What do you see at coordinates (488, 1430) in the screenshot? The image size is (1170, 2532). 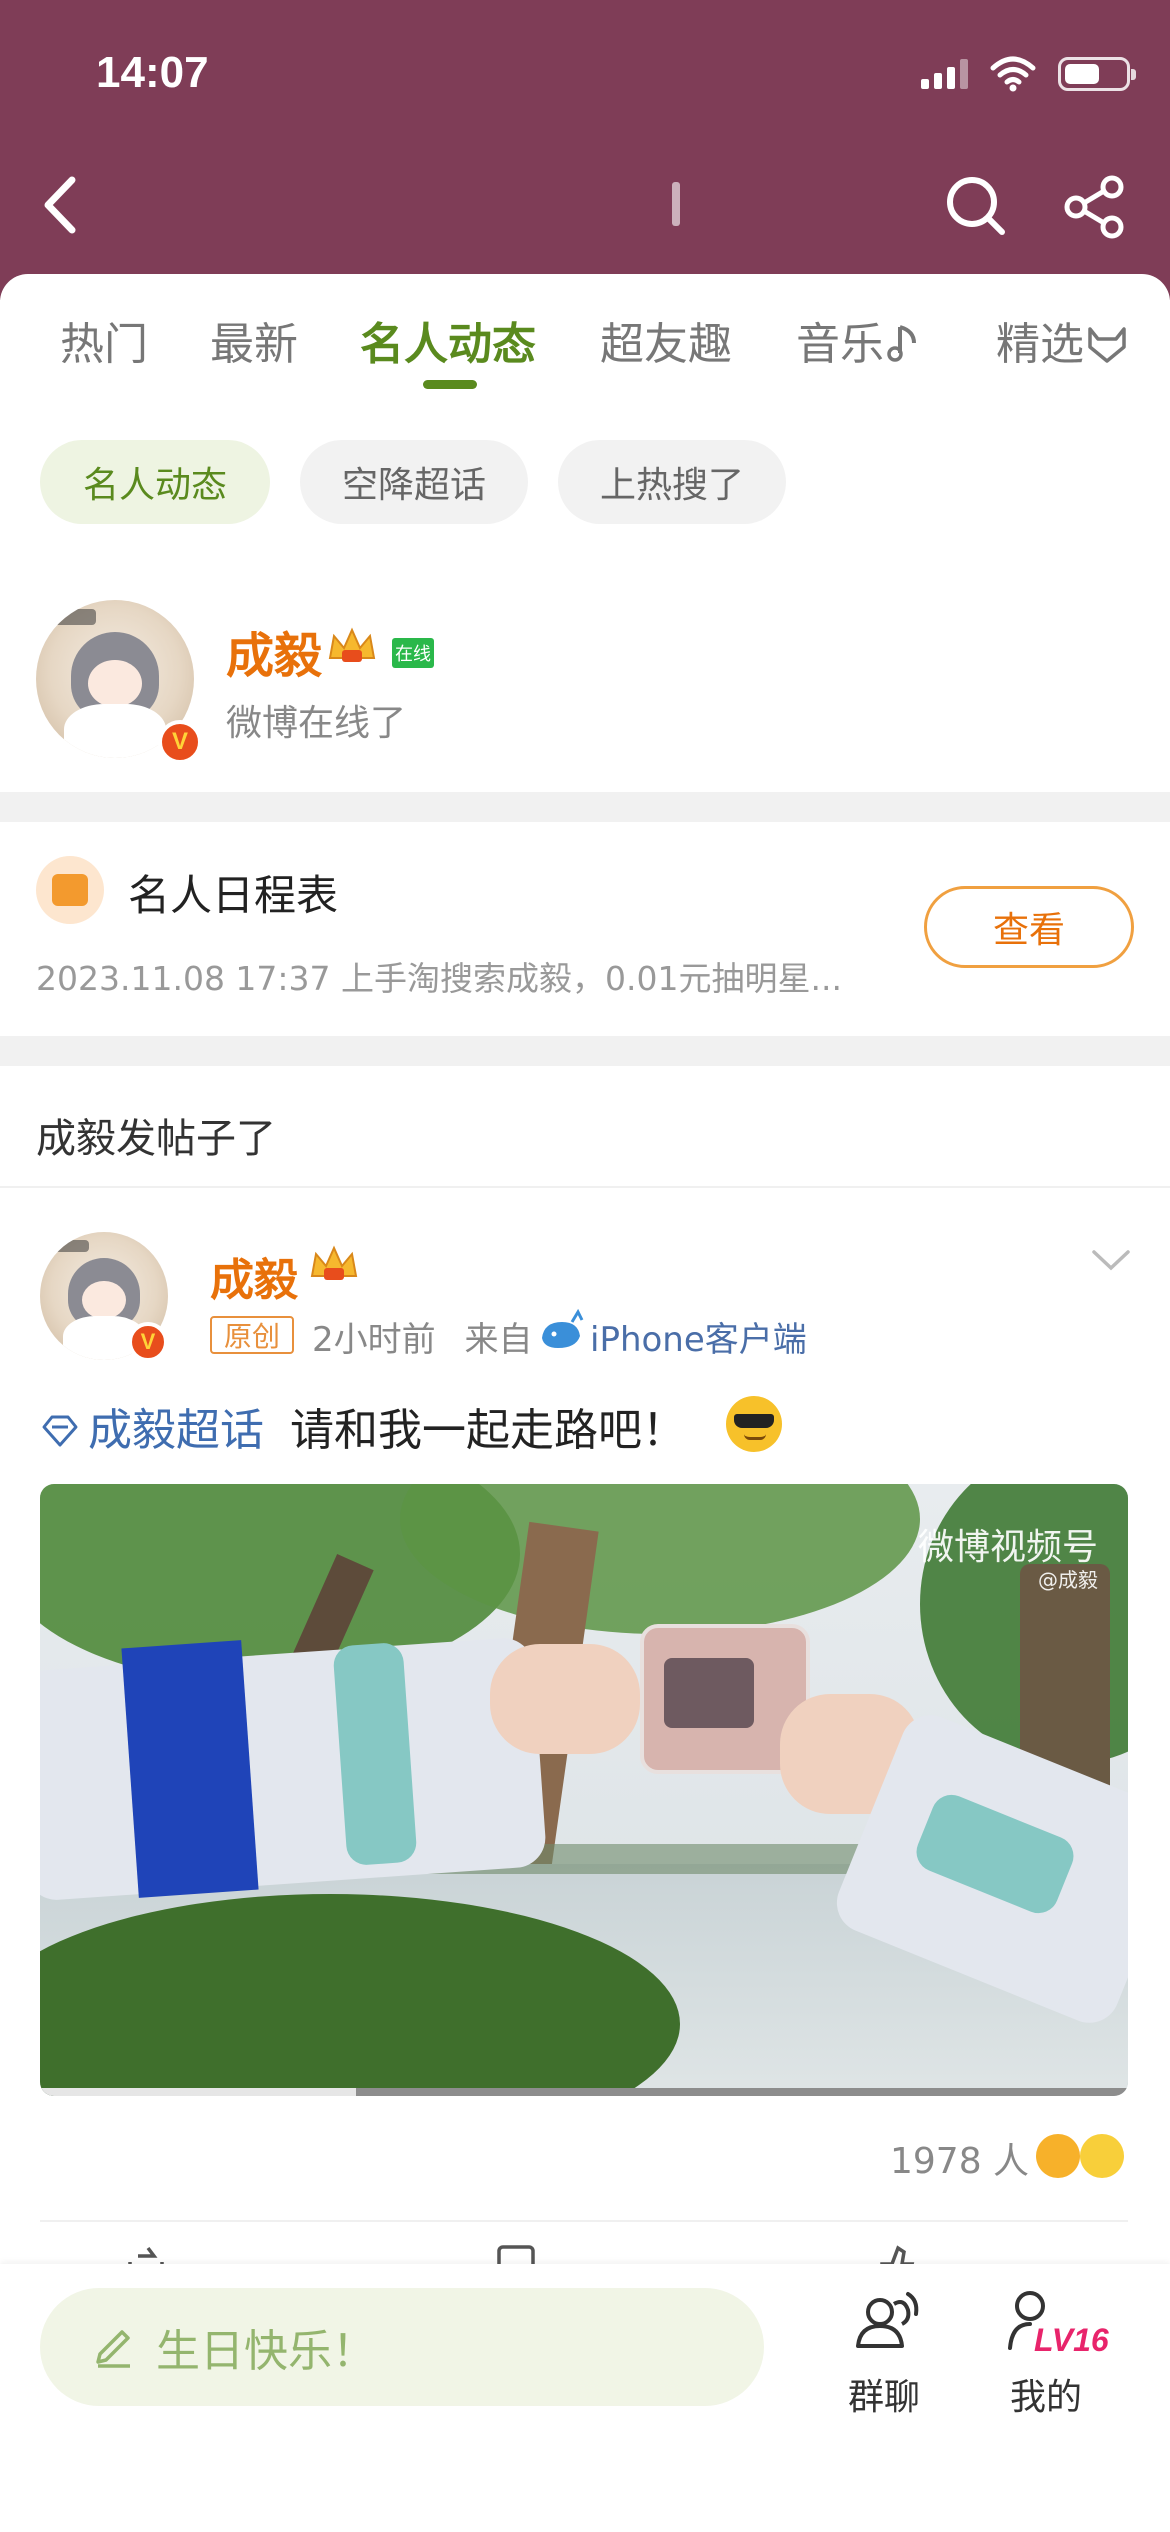 I see `post-body: 请和我一起走路吧！` at bounding box center [488, 1430].